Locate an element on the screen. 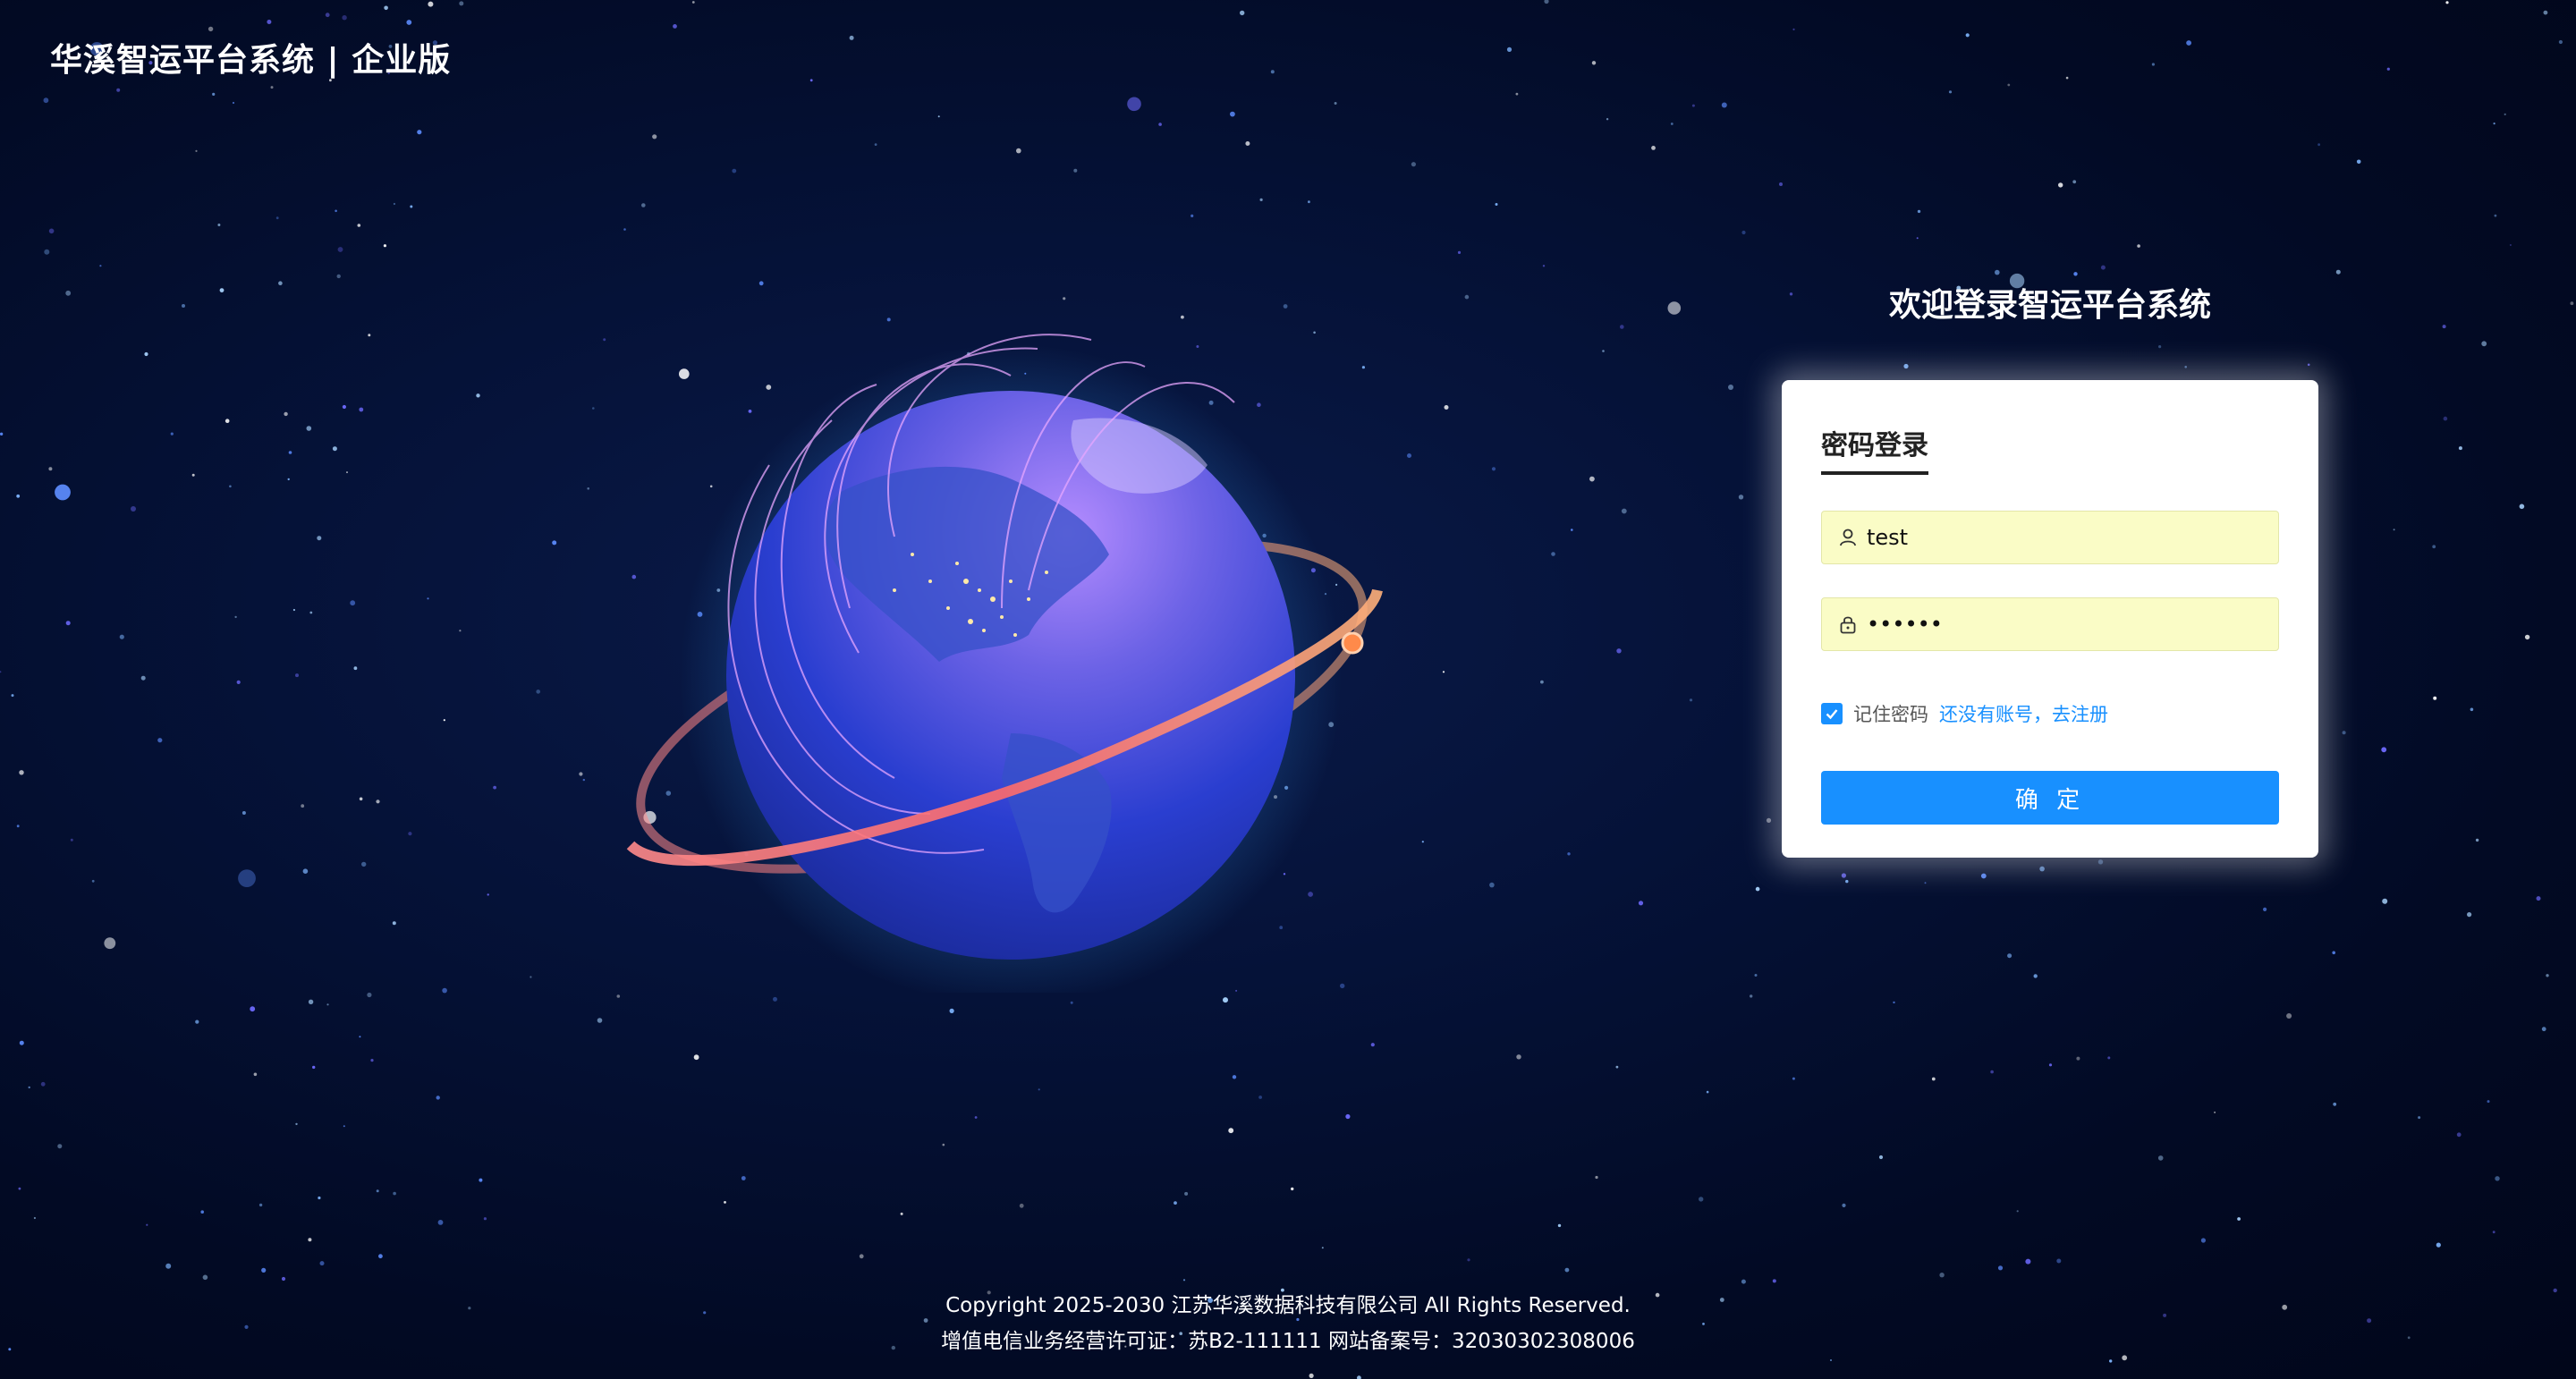  password-input is located at coordinates (2063, 624).